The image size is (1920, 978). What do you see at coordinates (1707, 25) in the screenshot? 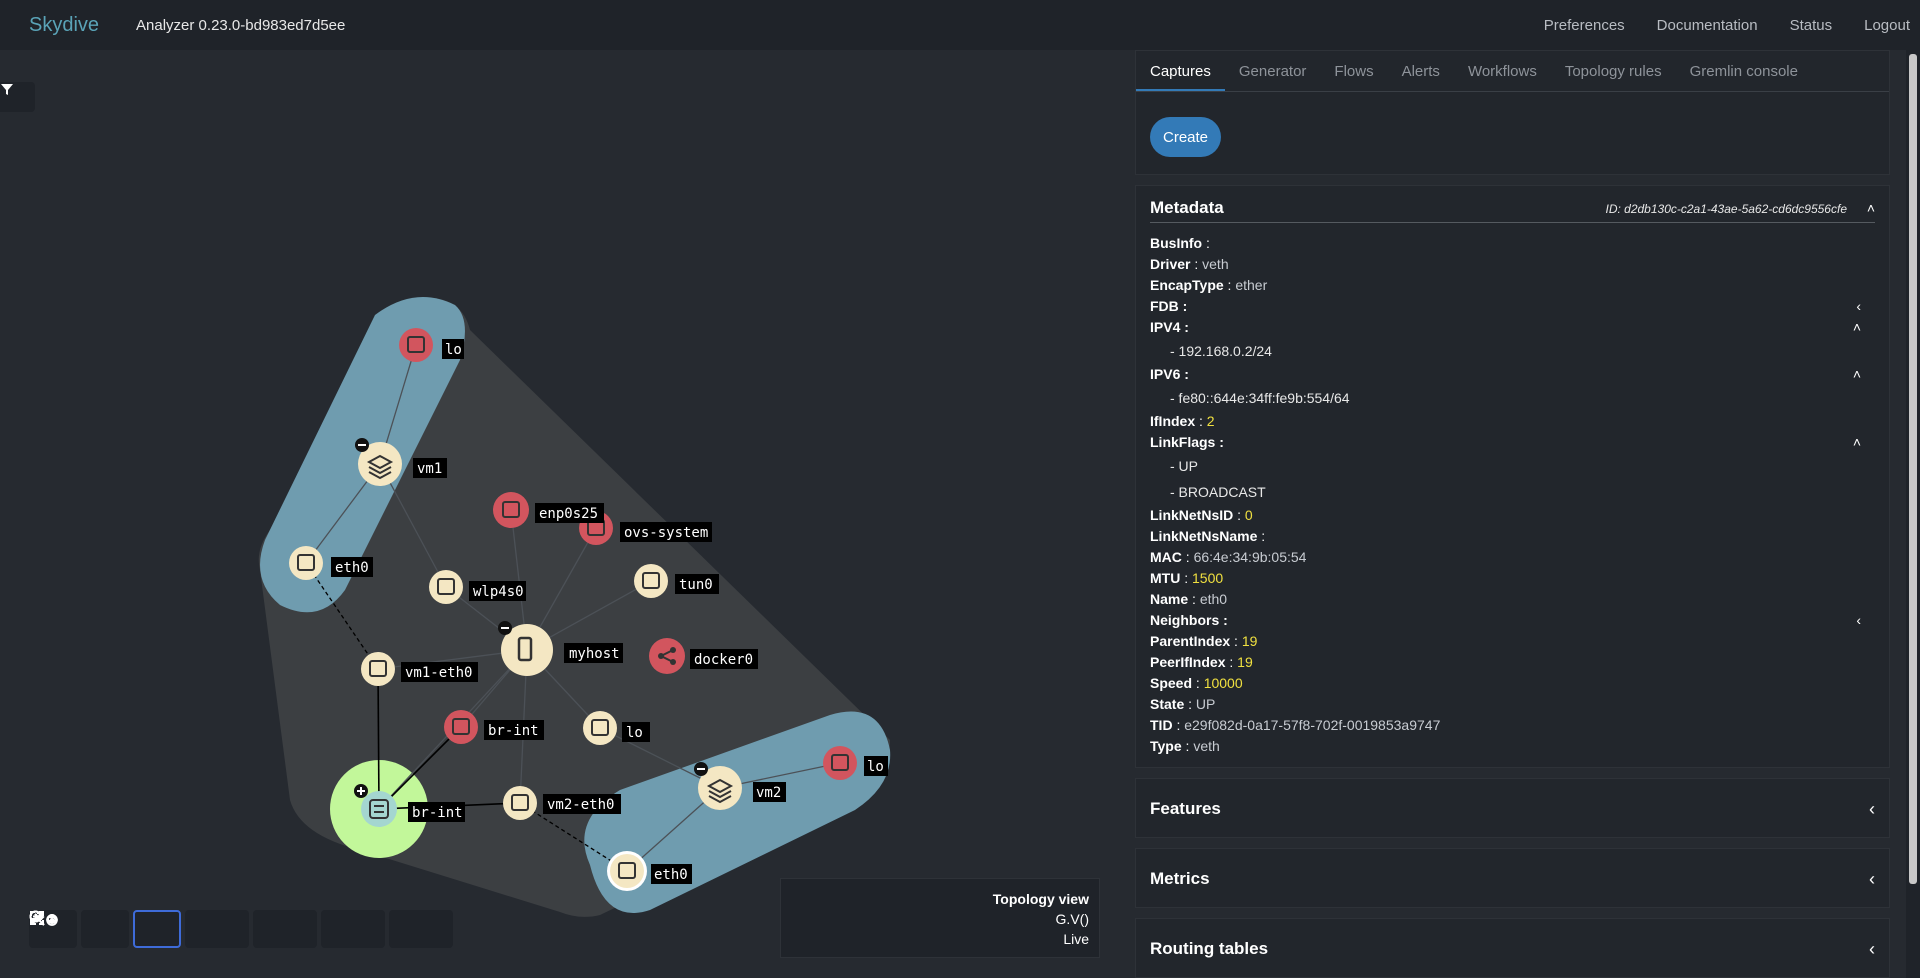
I see `nav-documentation: Documentation` at bounding box center [1707, 25].